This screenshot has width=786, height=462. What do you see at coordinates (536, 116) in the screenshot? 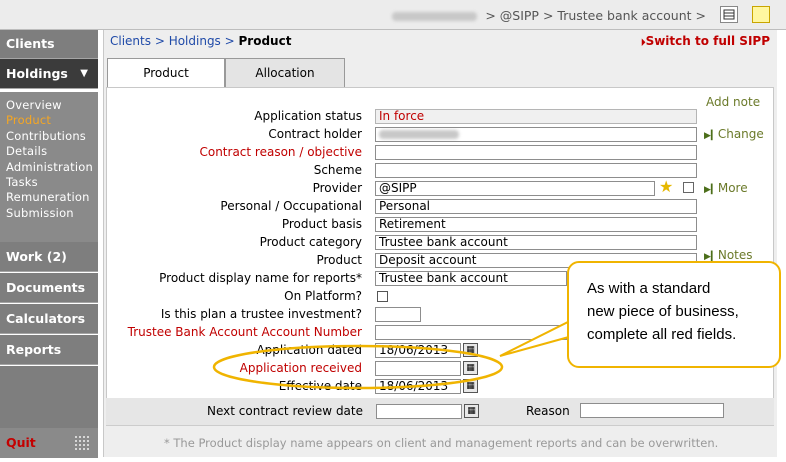
I see `application-status-field: In force` at bounding box center [536, 116].